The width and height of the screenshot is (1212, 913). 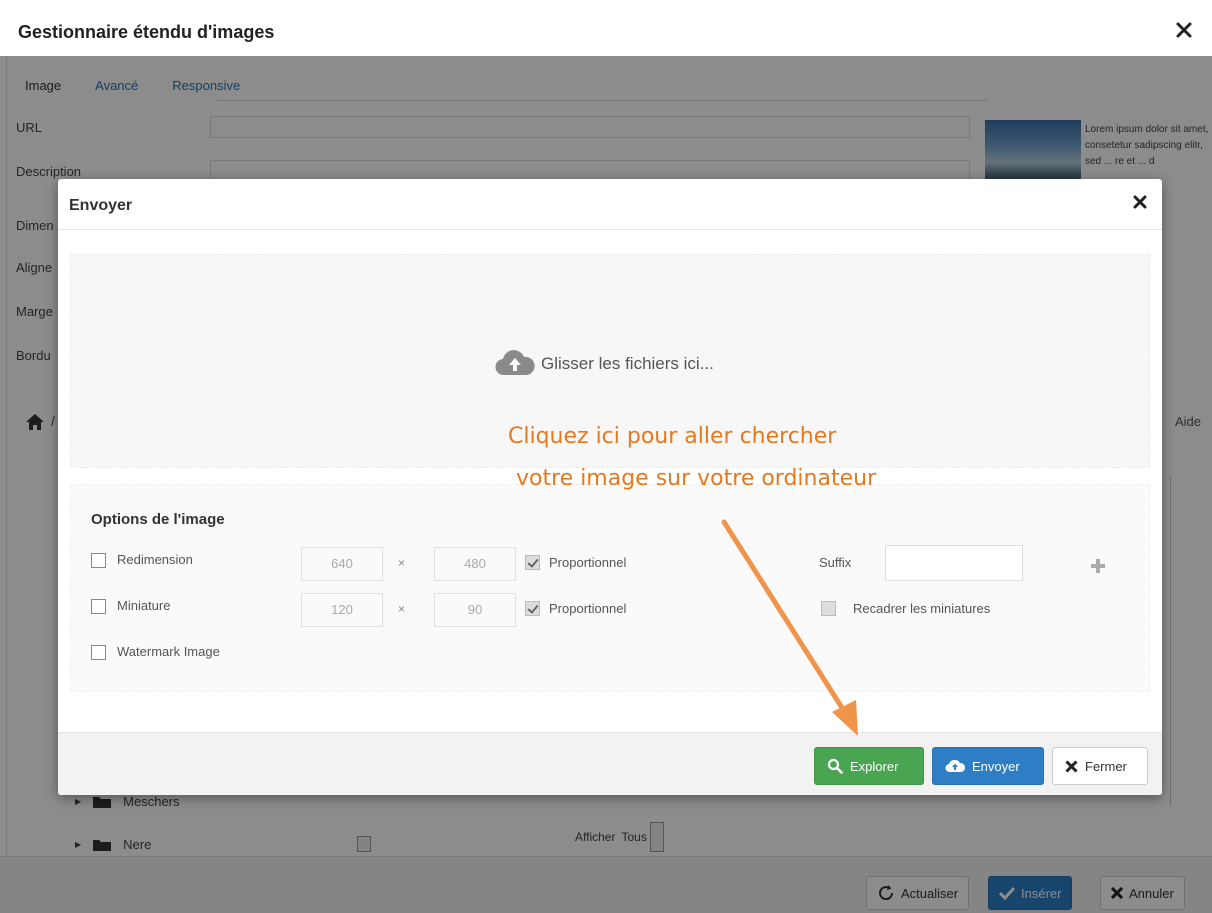 I want to click on annotation-line-1: Cliquez ici pour aller chercher, so click(x=672, y=436).